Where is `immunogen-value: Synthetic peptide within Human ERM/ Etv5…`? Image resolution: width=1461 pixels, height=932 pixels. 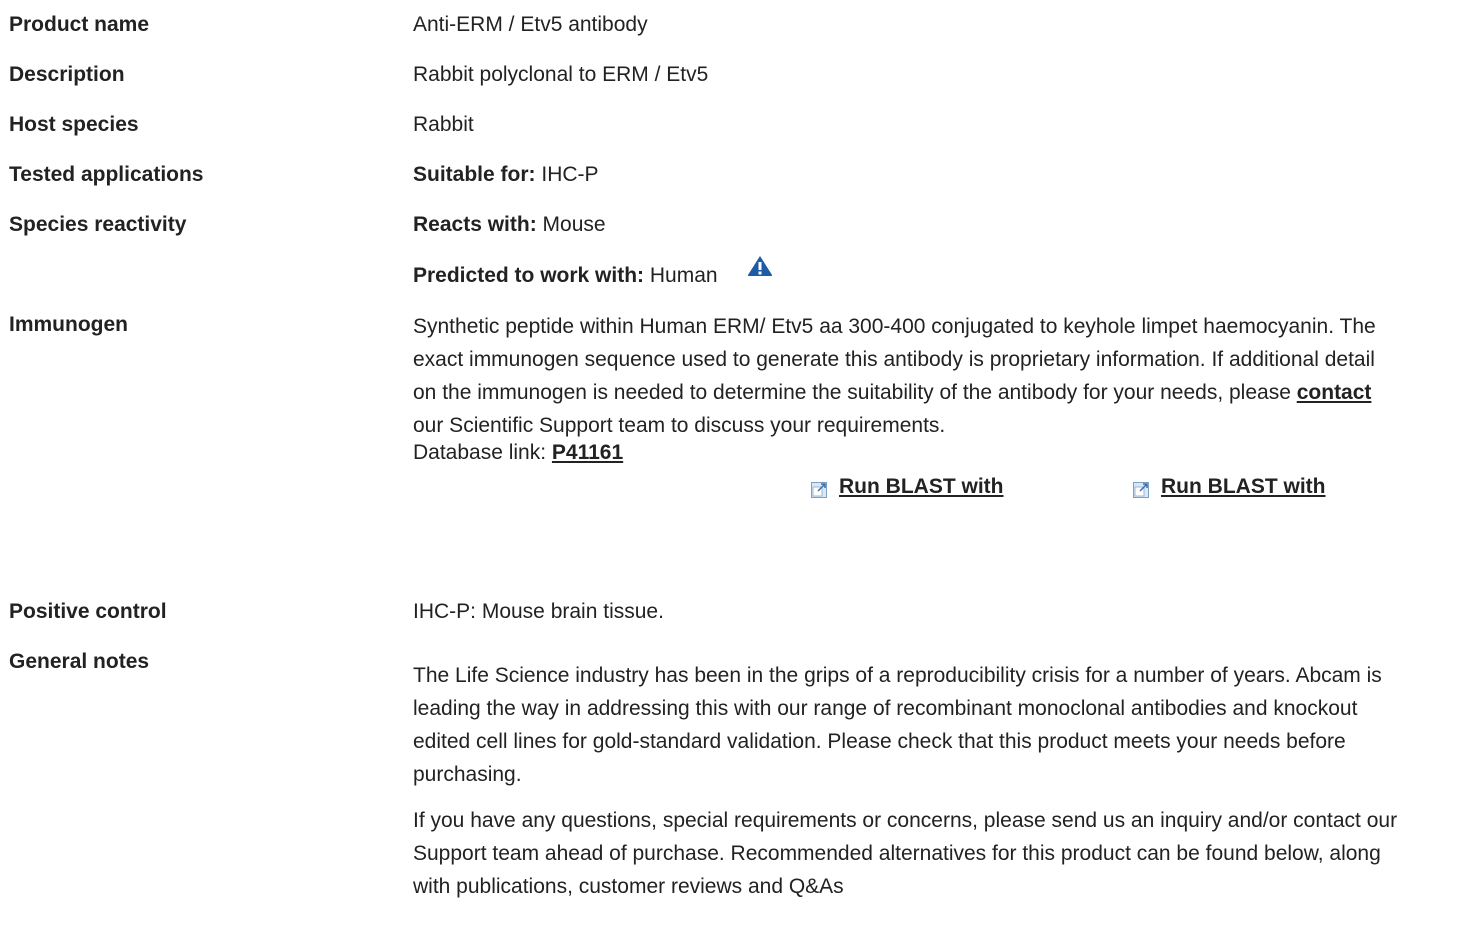
immunogen-value: Synthetic peptide within Human ERM/ Etv5… is located at coordinates (908, 410).